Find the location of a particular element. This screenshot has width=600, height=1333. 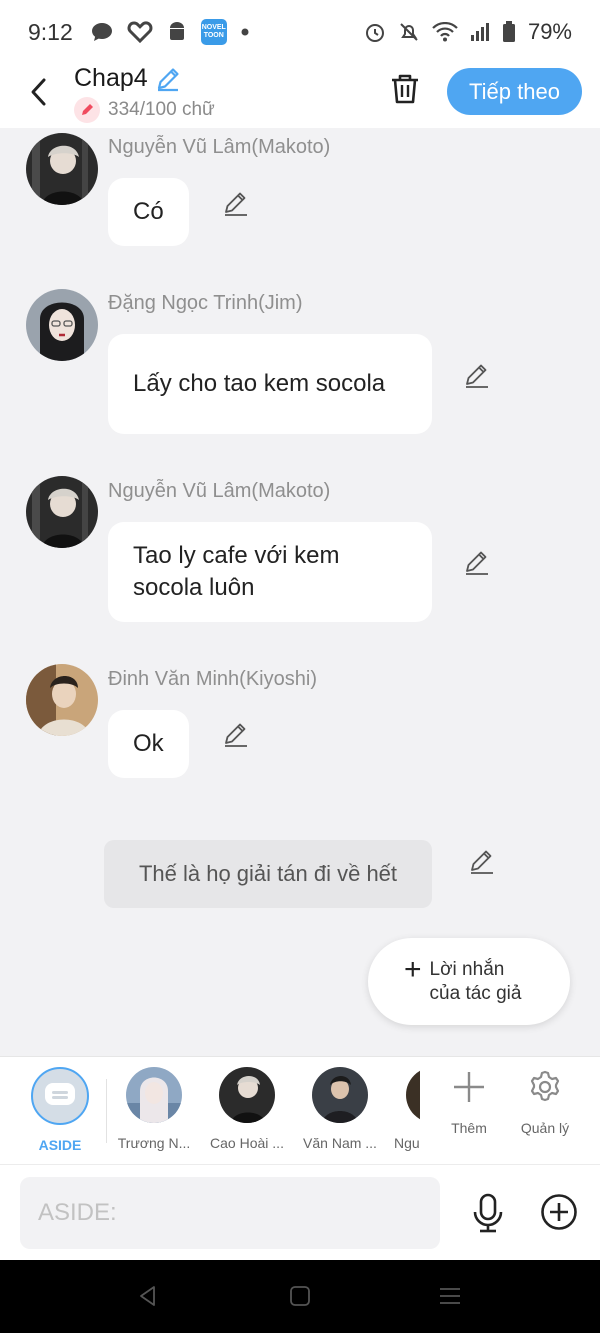

character-aside: ASIDE is located at coordinates (60, 1110).